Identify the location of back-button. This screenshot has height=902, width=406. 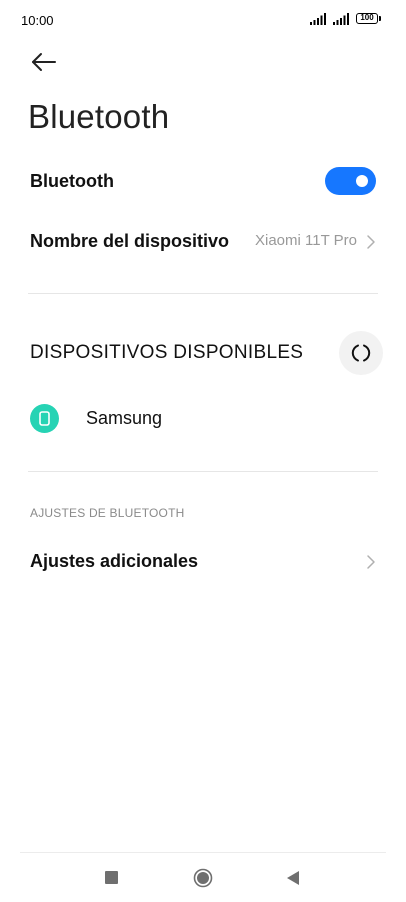
(44, 62).